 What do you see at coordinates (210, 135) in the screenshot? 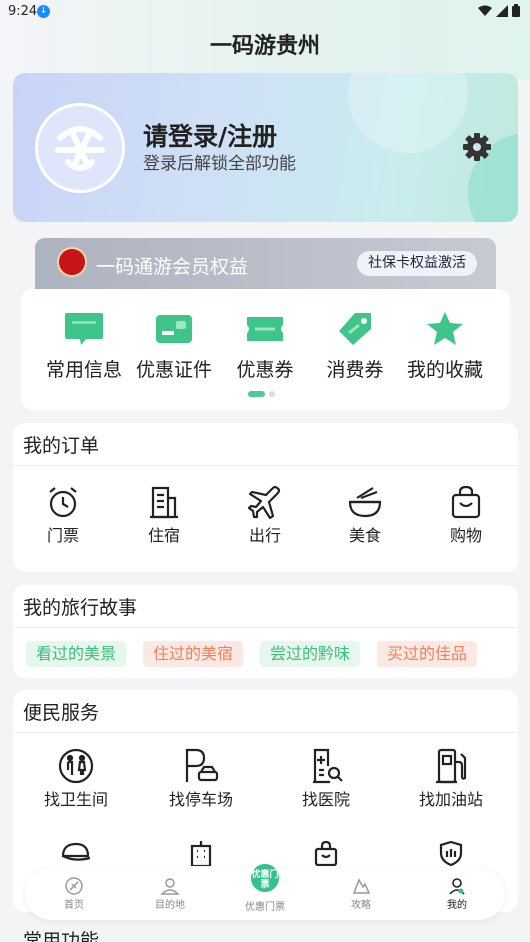
I see `login-title: 请登录/注册` at bounding box center [210, 135].